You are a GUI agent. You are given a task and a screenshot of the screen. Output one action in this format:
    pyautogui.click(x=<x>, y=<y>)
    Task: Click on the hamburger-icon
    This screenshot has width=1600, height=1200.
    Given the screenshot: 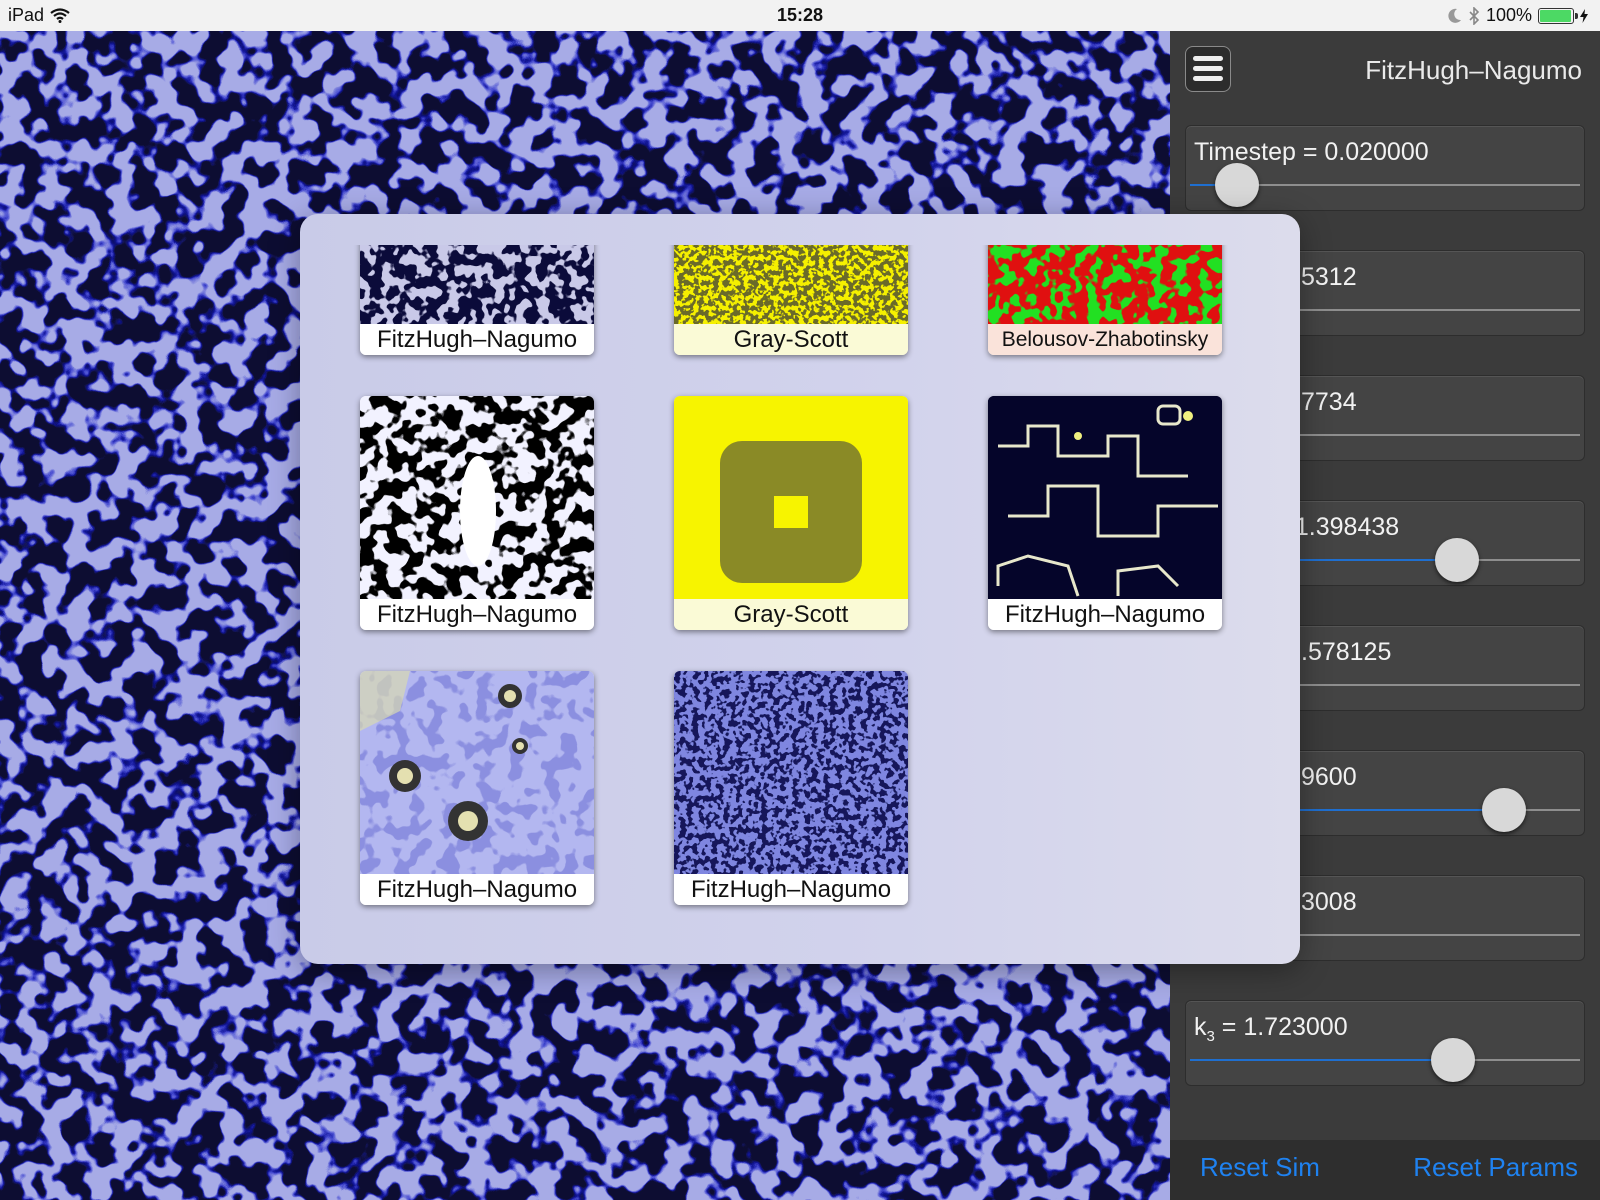 What is the action you would take?
    pyautogui.click(x=1208, y=58)
    